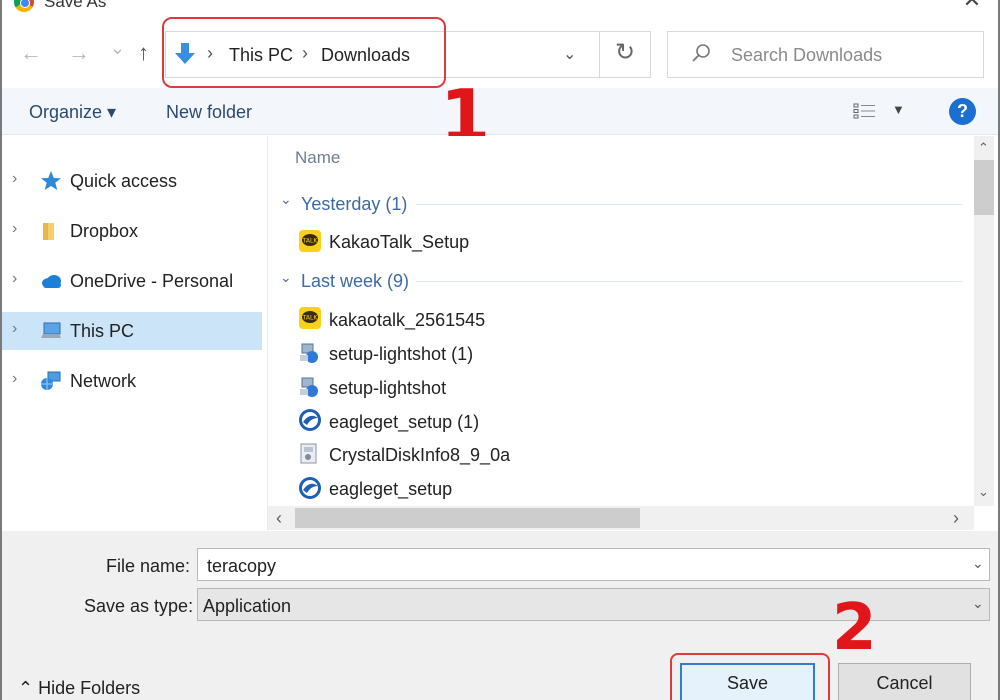  Describe the element at coordinates (898, 109) in the screenshot. I see `view-options-dropdown-icon: ▼` at that location.